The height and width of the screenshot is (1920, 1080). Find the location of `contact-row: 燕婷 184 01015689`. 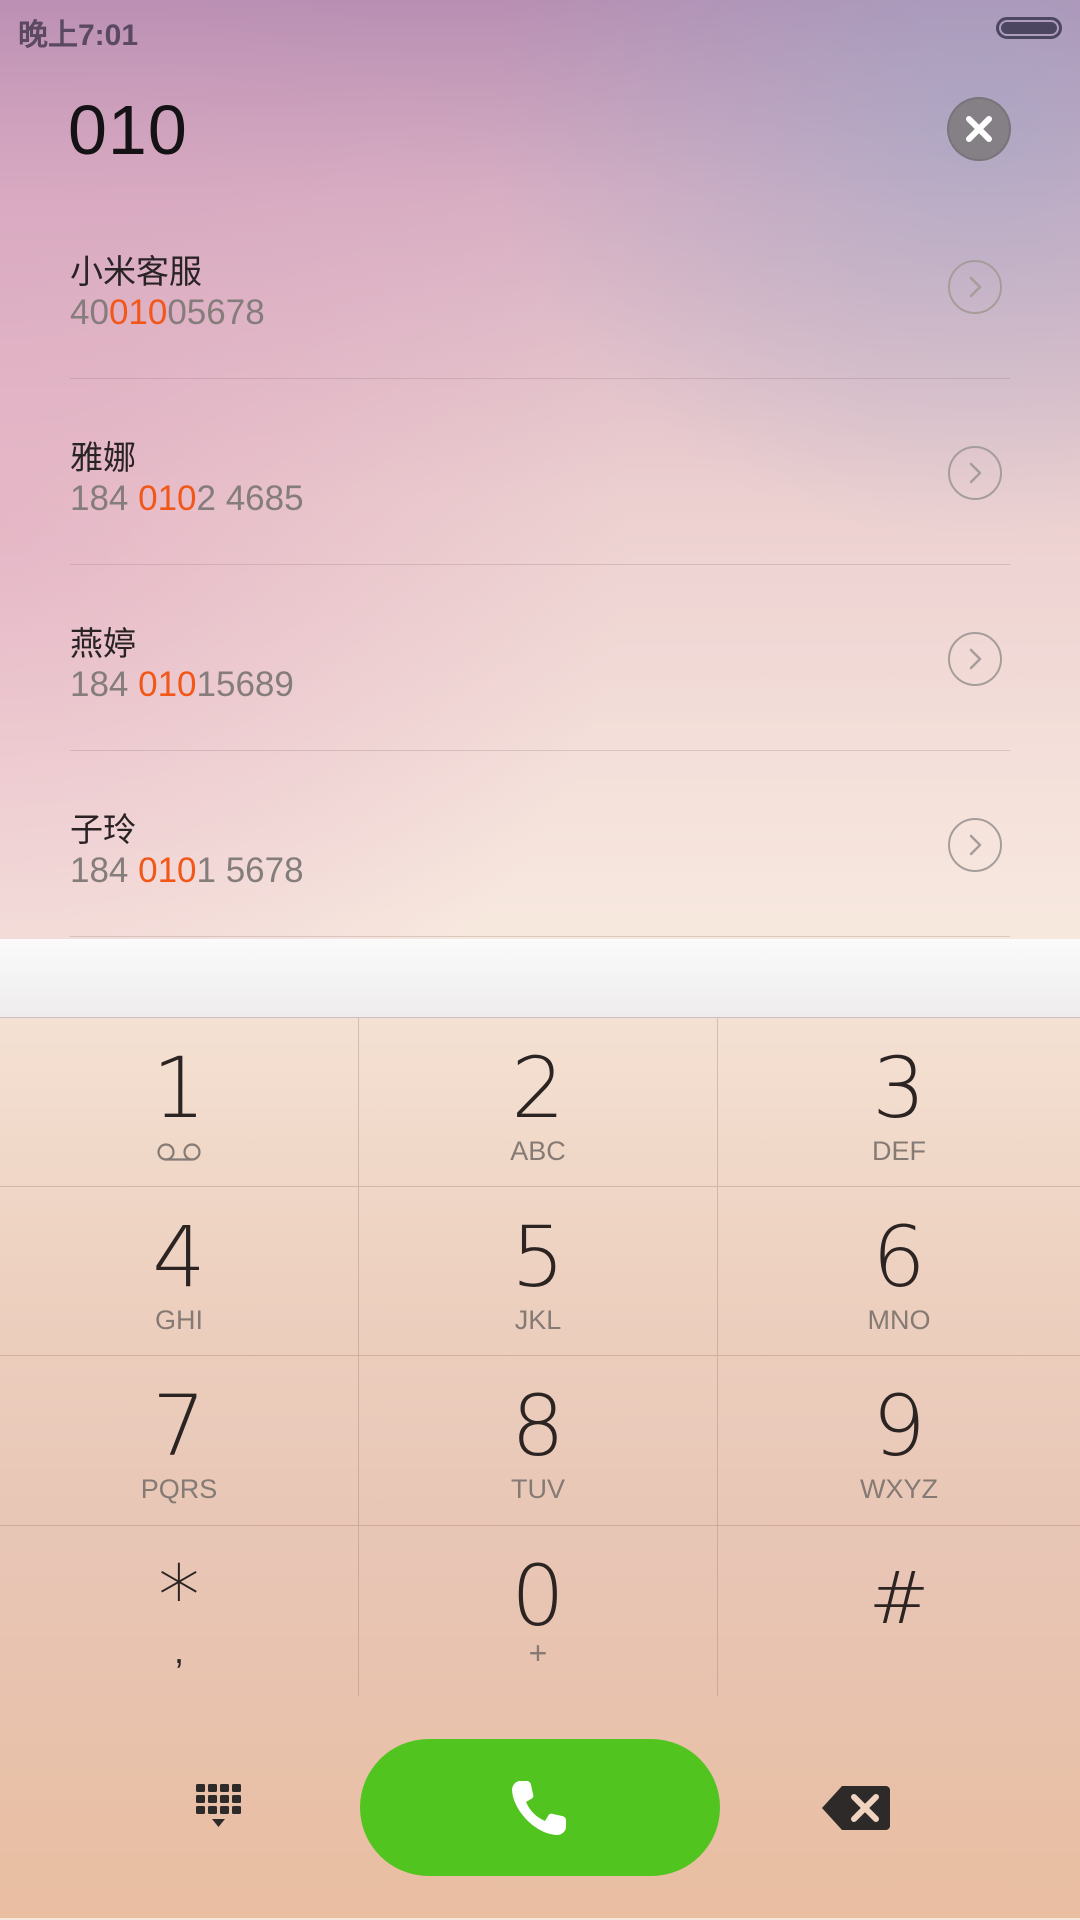

contact-row: 燕婷 184 01015689 is located at coordinates (540, 658).